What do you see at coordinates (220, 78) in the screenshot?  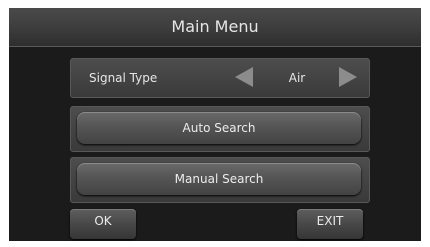 I see `signal-type-row: Signal Type Air` at bounding box center [220, 78].